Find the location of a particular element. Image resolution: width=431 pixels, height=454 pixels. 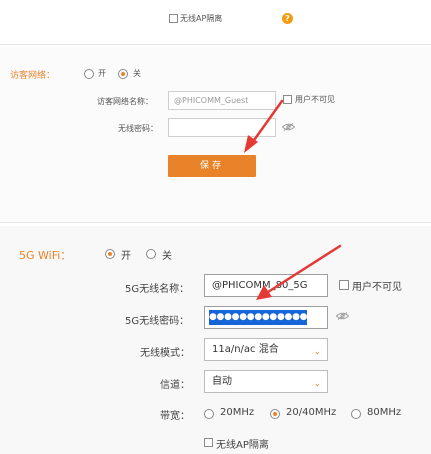

guest-on-label: 开 is located at coordinates (102, 73).